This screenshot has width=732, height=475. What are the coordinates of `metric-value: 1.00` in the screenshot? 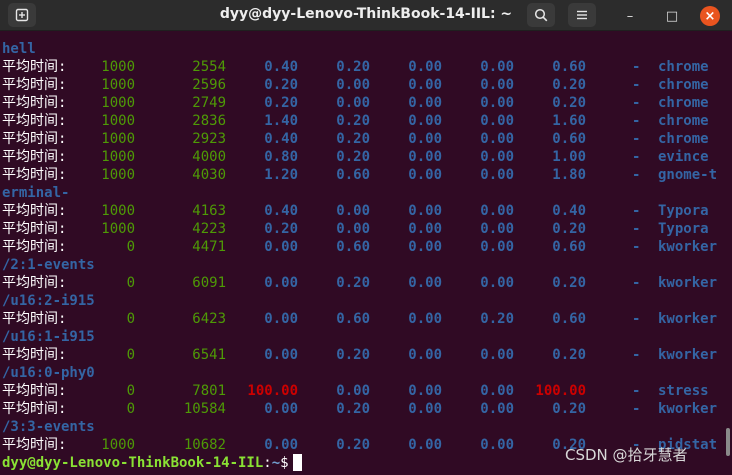 It's located at (569, 157).